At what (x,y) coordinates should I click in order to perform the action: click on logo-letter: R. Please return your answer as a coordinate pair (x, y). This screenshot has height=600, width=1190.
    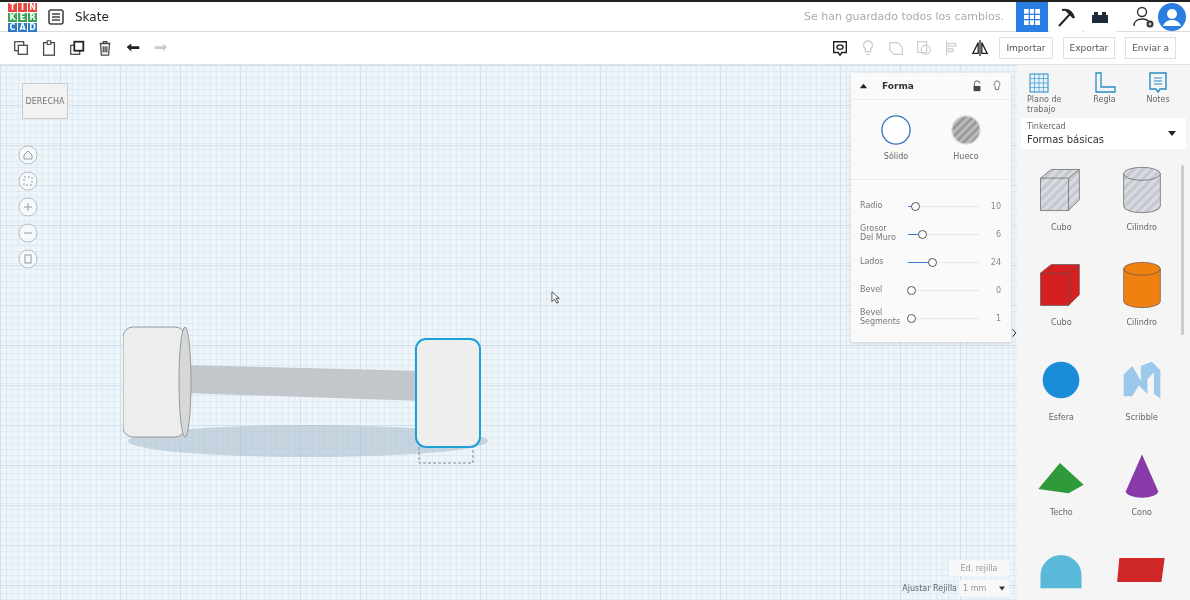
    Looking at the image, I should click on (32, 17).